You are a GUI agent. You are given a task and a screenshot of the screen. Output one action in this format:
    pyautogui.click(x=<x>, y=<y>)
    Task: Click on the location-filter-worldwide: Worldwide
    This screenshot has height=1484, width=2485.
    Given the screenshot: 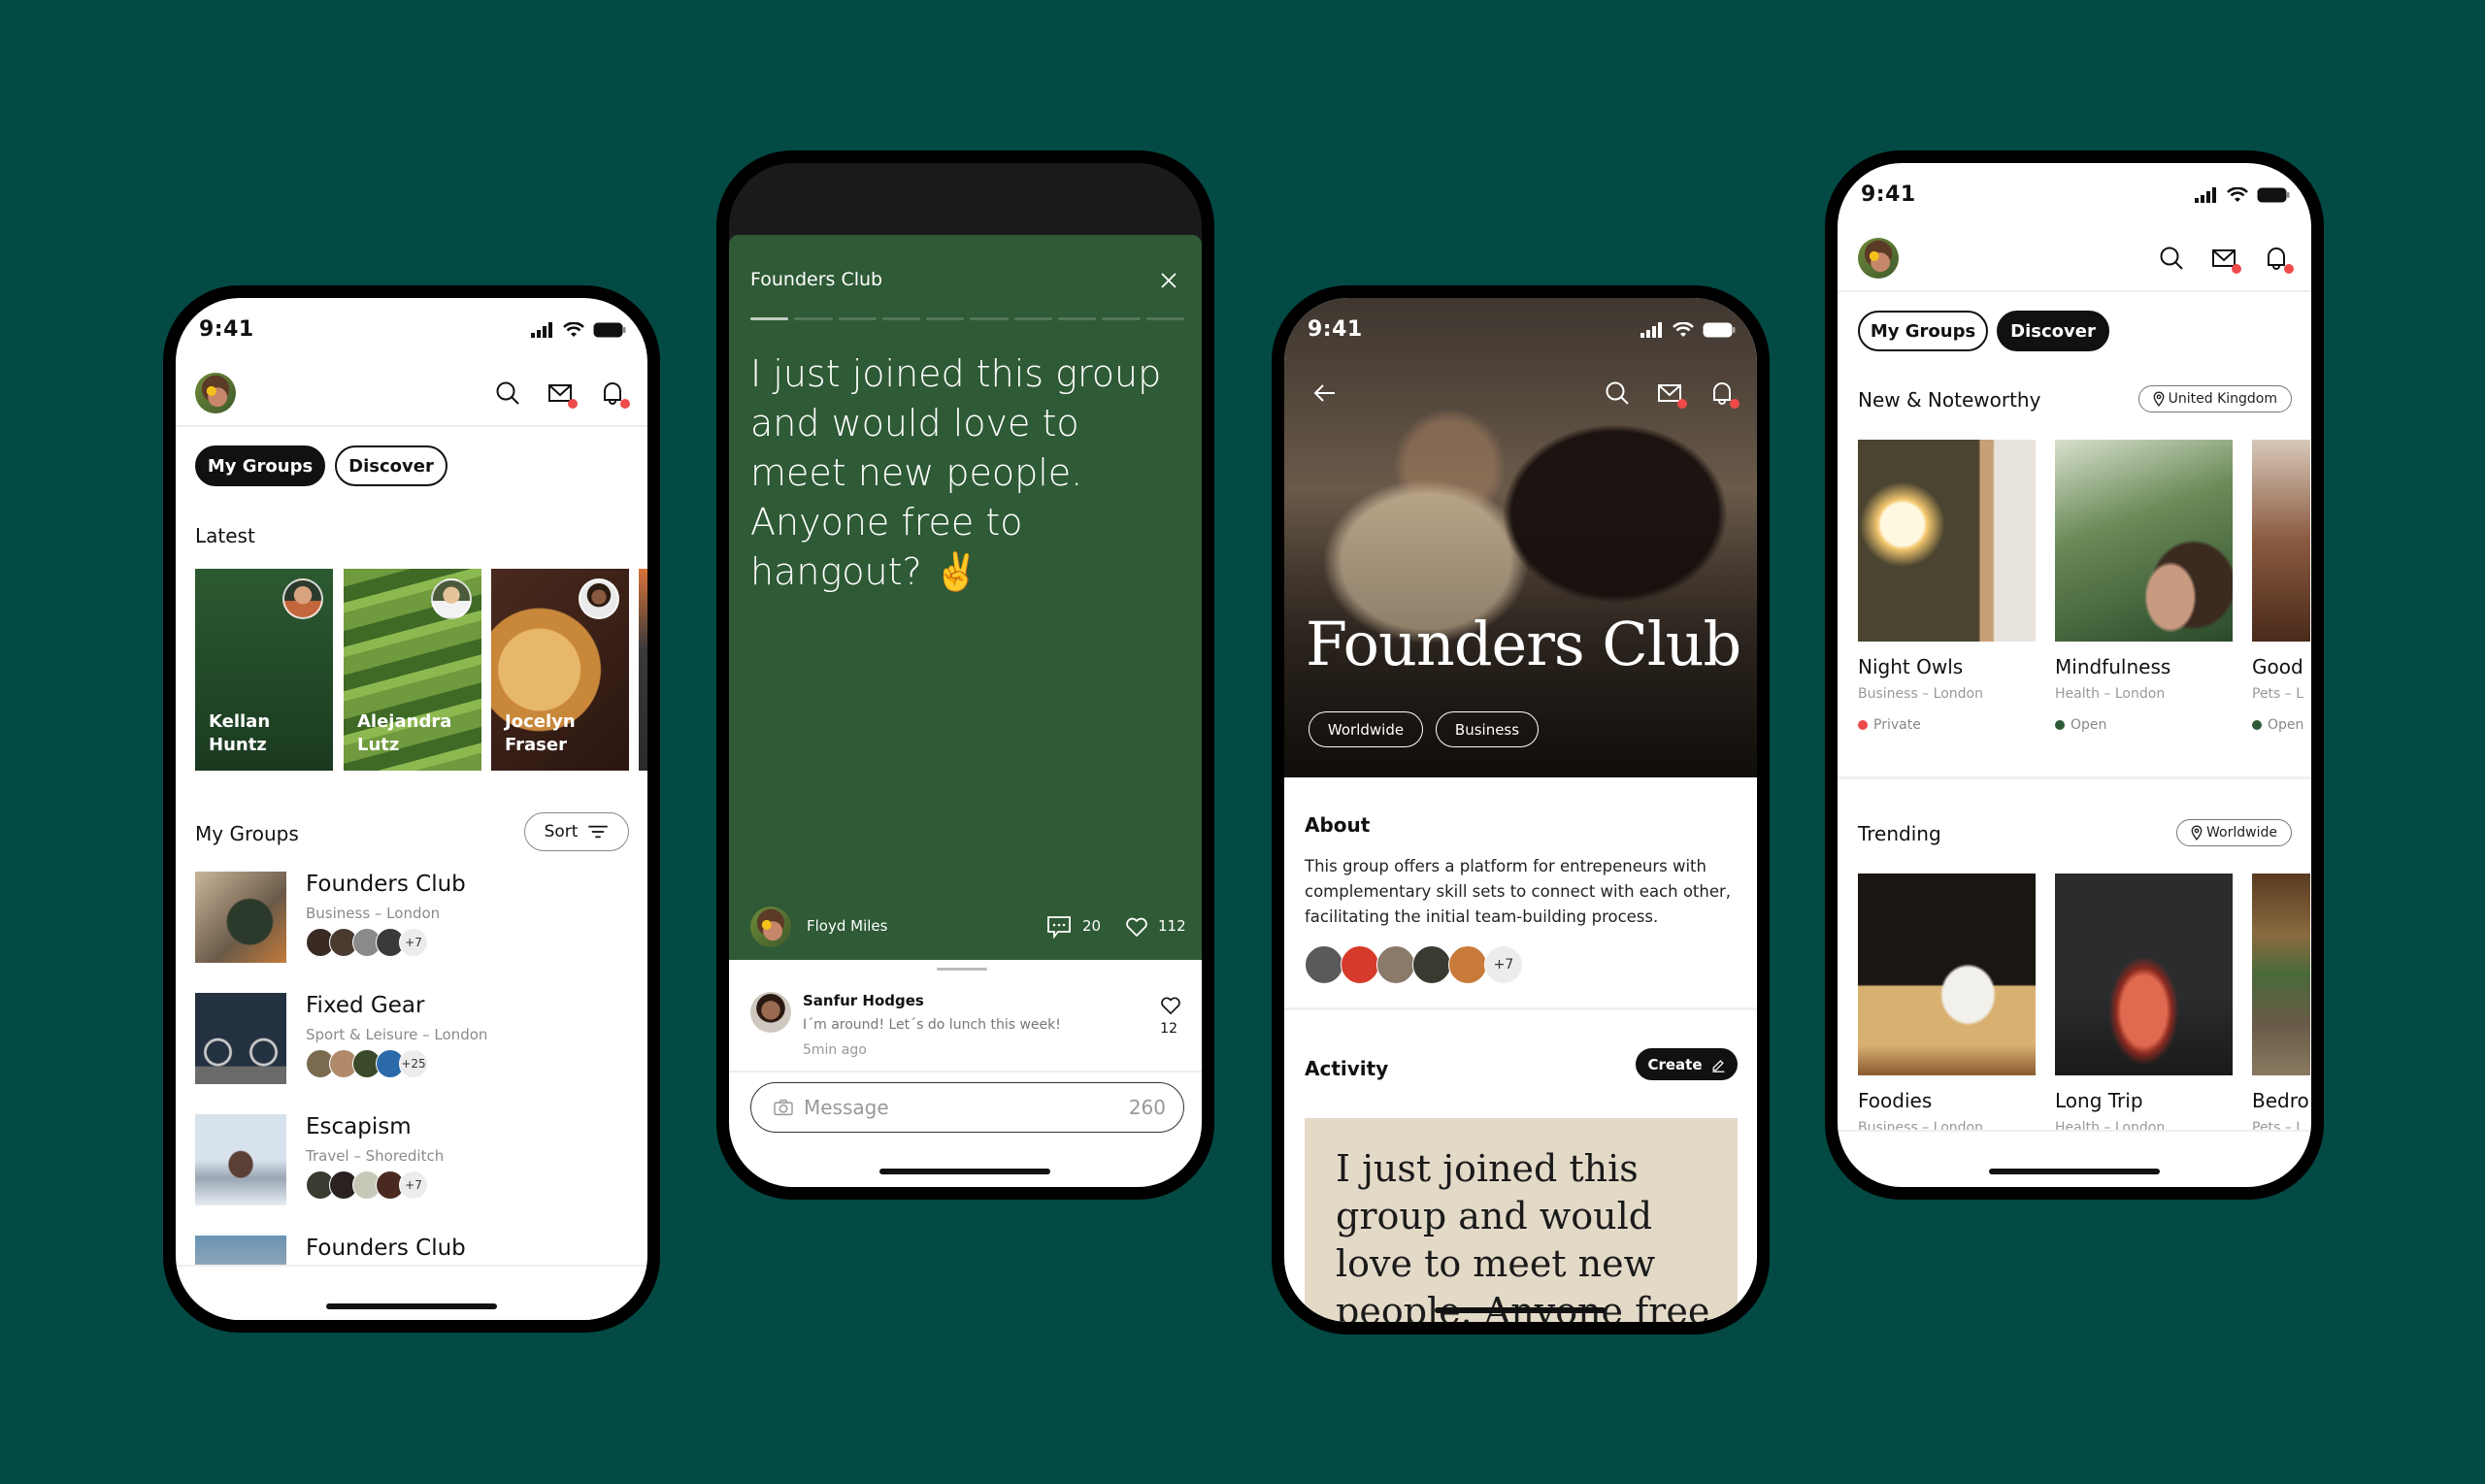 What is the action you would take?
    pyautogui.click(x=2234, y=832)
    